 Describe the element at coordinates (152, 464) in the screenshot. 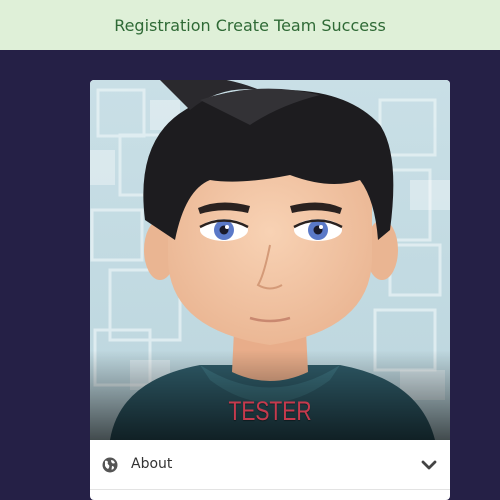

I see `about-label: About` at that location.